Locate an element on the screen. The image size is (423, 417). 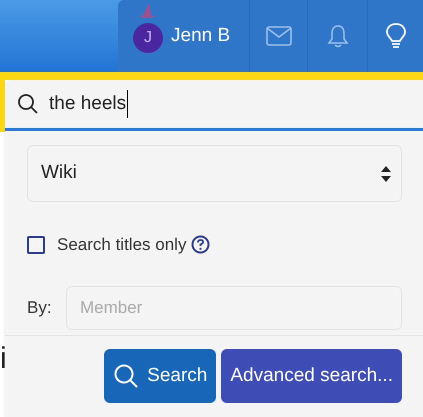
avatar: J is located at coordinates (148, 38).